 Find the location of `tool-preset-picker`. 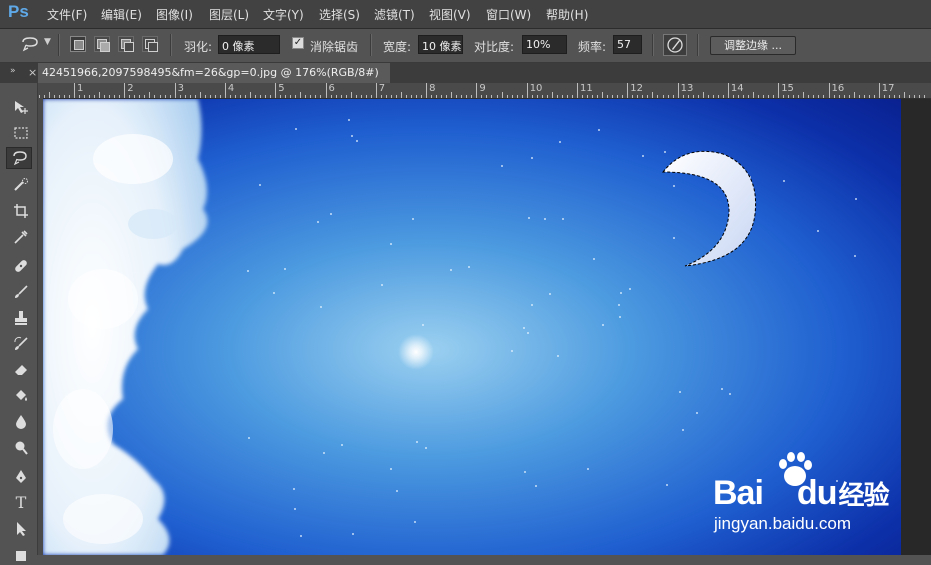

tool-preset-picker is located at coordinates (30, 45).